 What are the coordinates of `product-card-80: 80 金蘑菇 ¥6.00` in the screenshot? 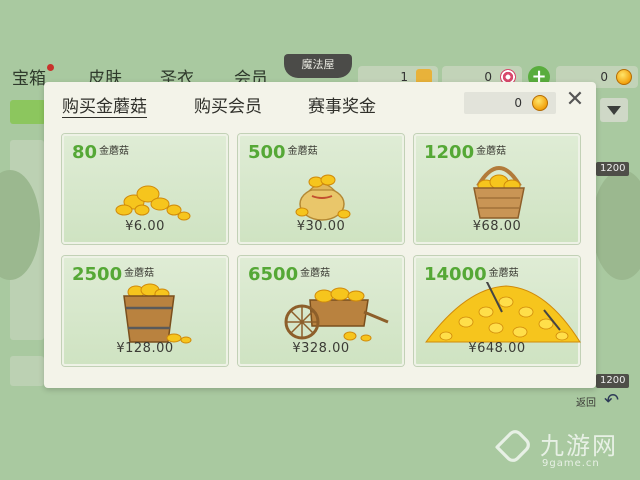 It's located at (145, 189).